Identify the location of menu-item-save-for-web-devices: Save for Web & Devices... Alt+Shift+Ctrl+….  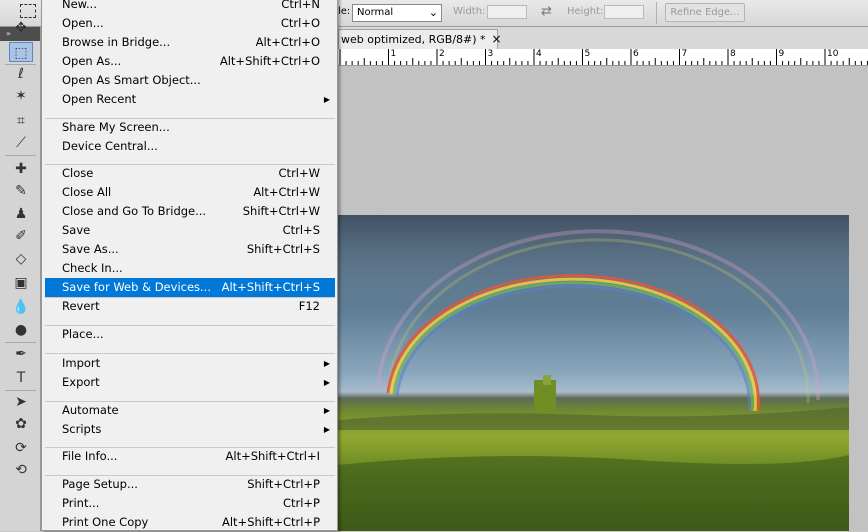
(190, 287).